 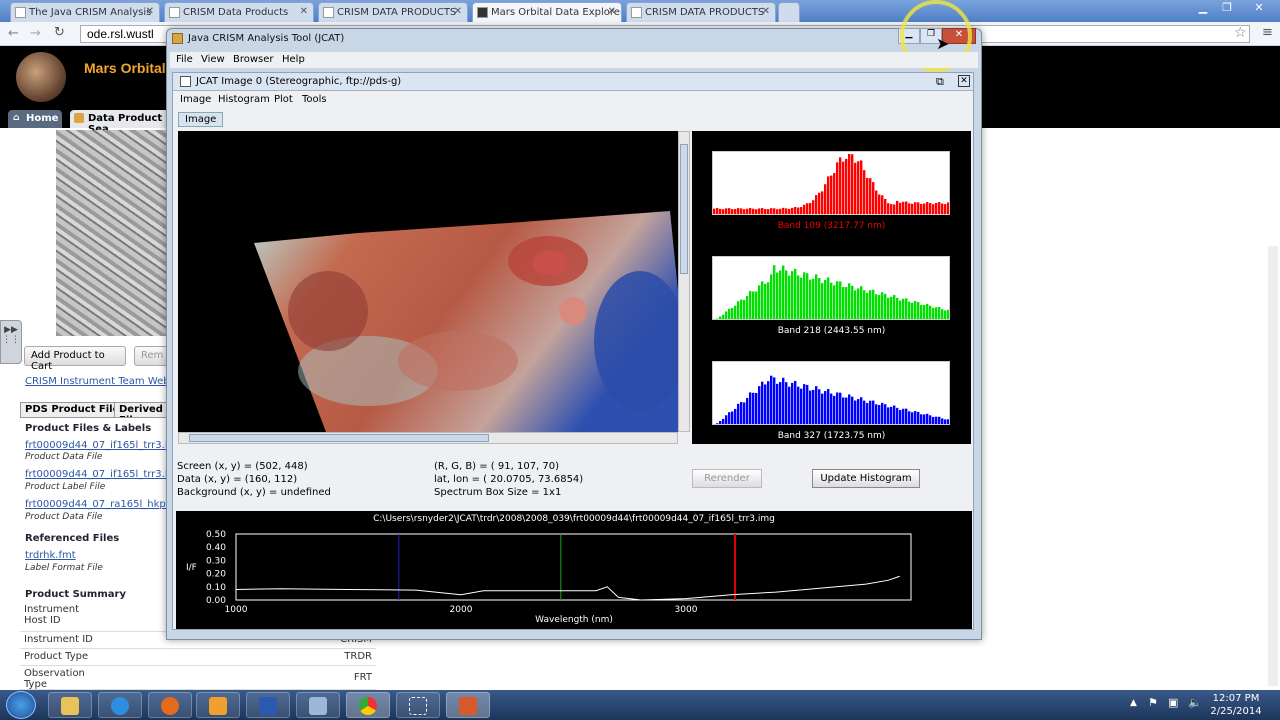 What do you see at coordinates (85, 12) in the screenshot?
I see `browser-tab-1: The Java CRISM Analysis ✕` at bounding box center [85, 12].